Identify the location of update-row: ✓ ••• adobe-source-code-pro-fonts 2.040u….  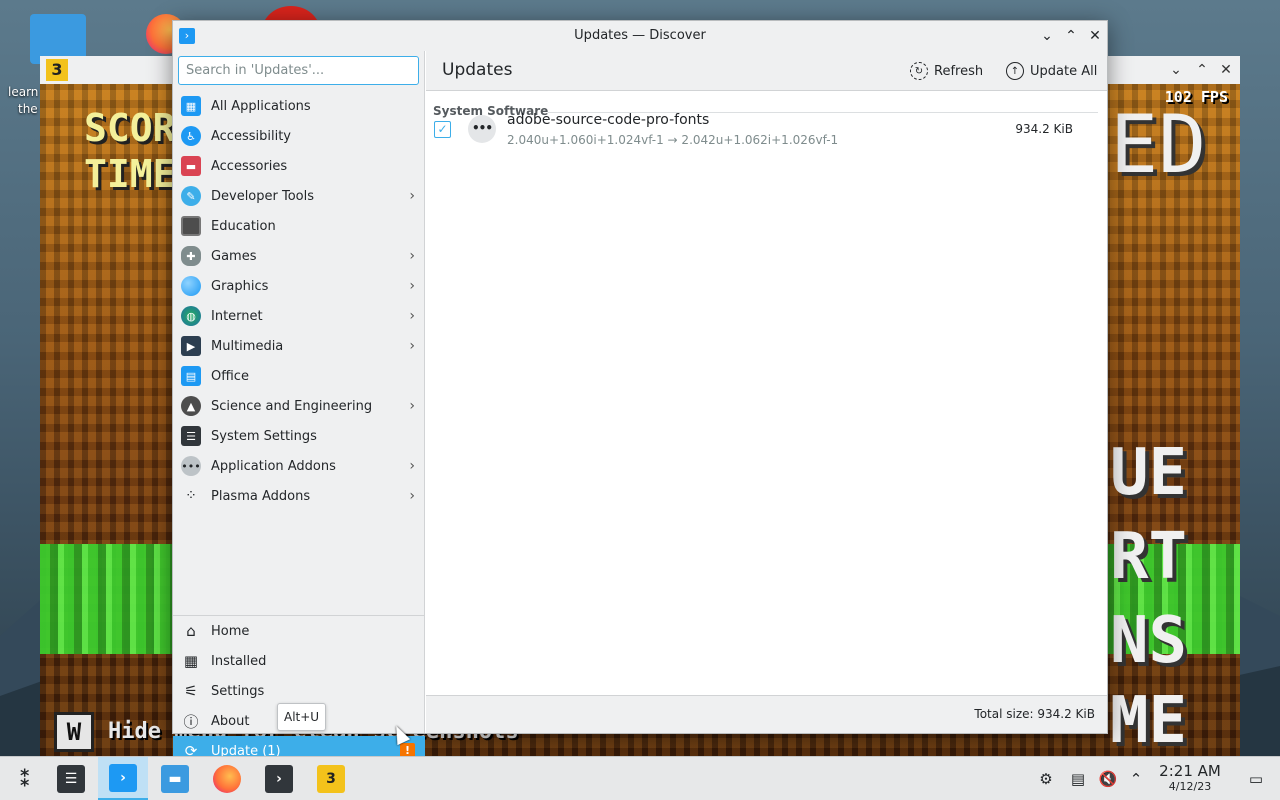
(766, 126).